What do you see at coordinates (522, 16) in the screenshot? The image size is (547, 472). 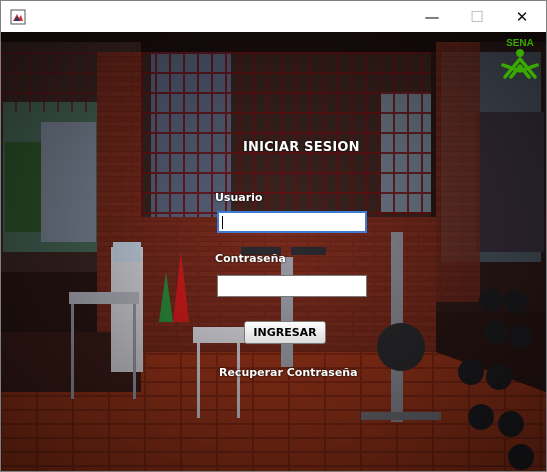 I see `close-button: ✕` at bounding box center [522, 16].